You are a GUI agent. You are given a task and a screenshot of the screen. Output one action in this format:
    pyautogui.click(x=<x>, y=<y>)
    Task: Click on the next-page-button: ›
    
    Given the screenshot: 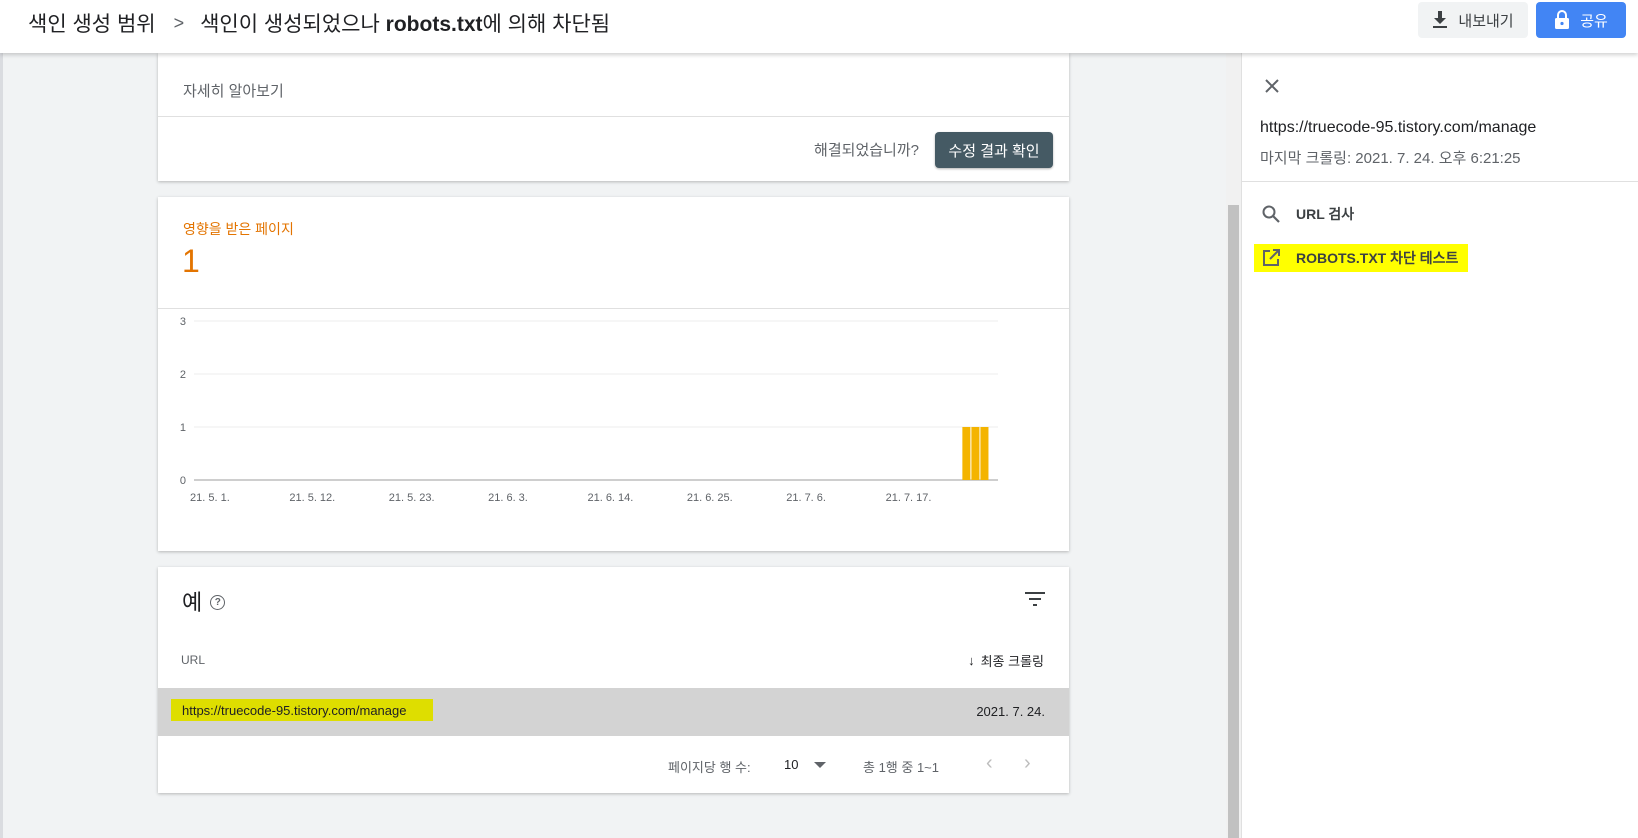 What is the action you would take?
    pyautogui.click(x=1027, y=763)
    